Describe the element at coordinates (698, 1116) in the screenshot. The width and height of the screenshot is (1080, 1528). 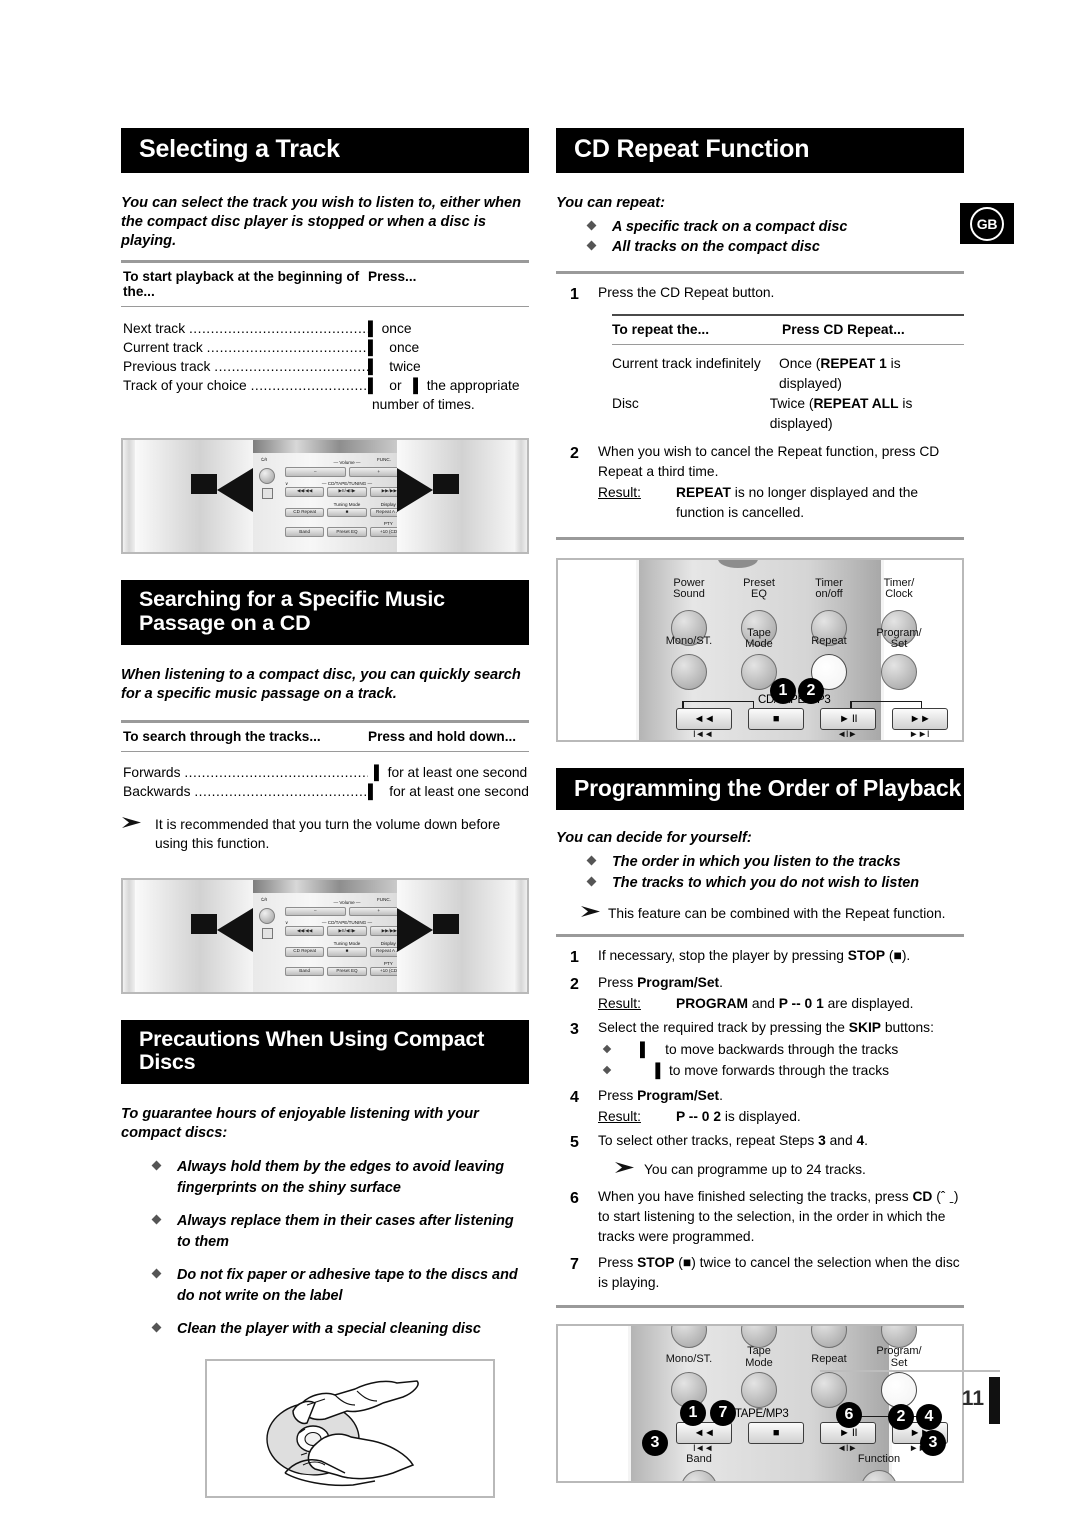
I see `display-text: P -- 0 2` at that location.